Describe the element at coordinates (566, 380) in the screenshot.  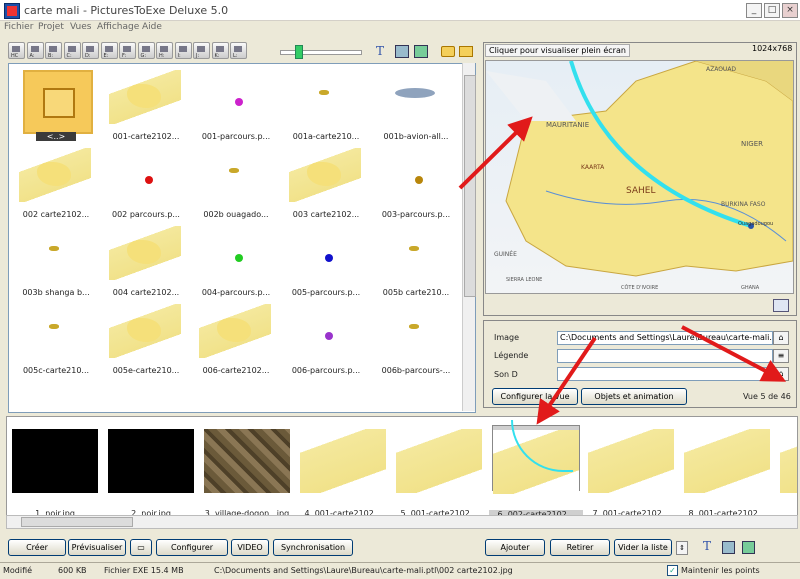
I see `arrow-to-filmstrip` at that location.